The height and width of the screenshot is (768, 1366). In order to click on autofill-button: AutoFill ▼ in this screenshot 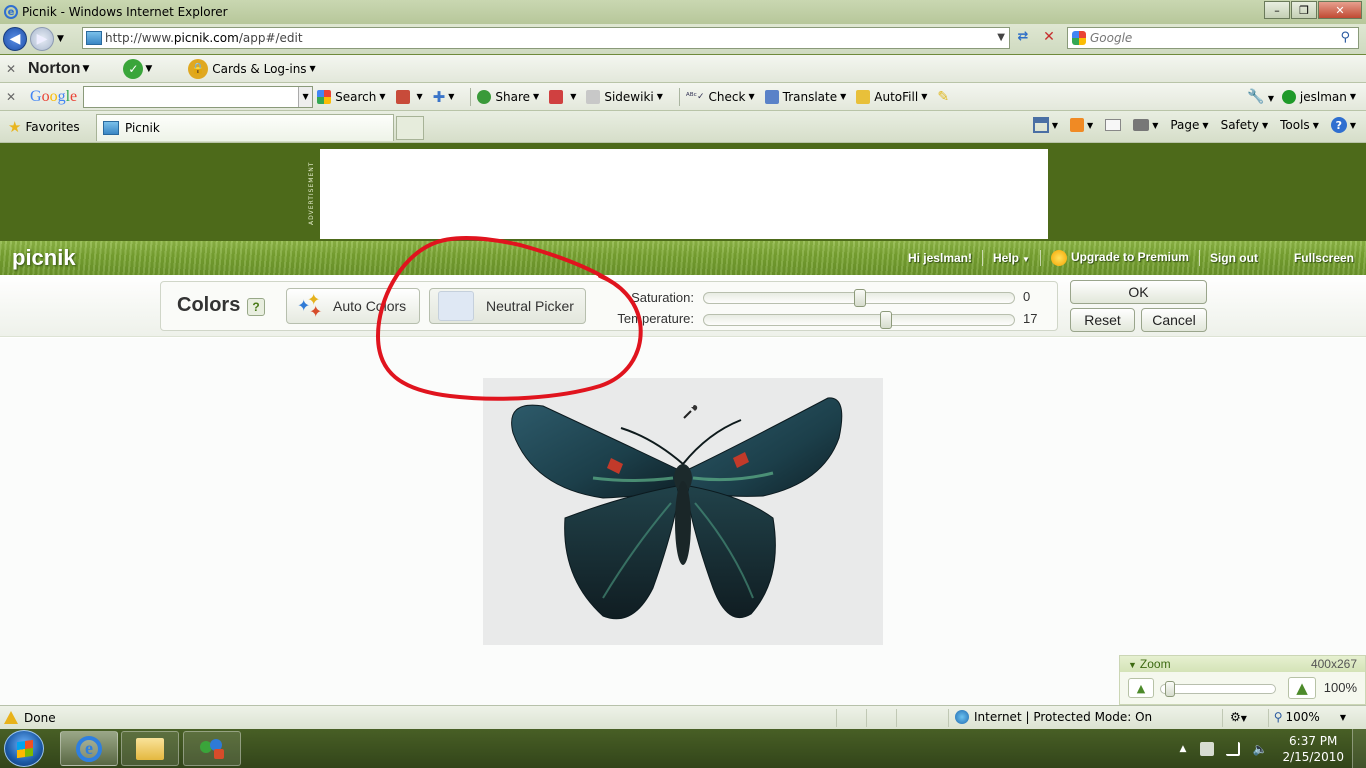, I will do `click(891, 96)`.